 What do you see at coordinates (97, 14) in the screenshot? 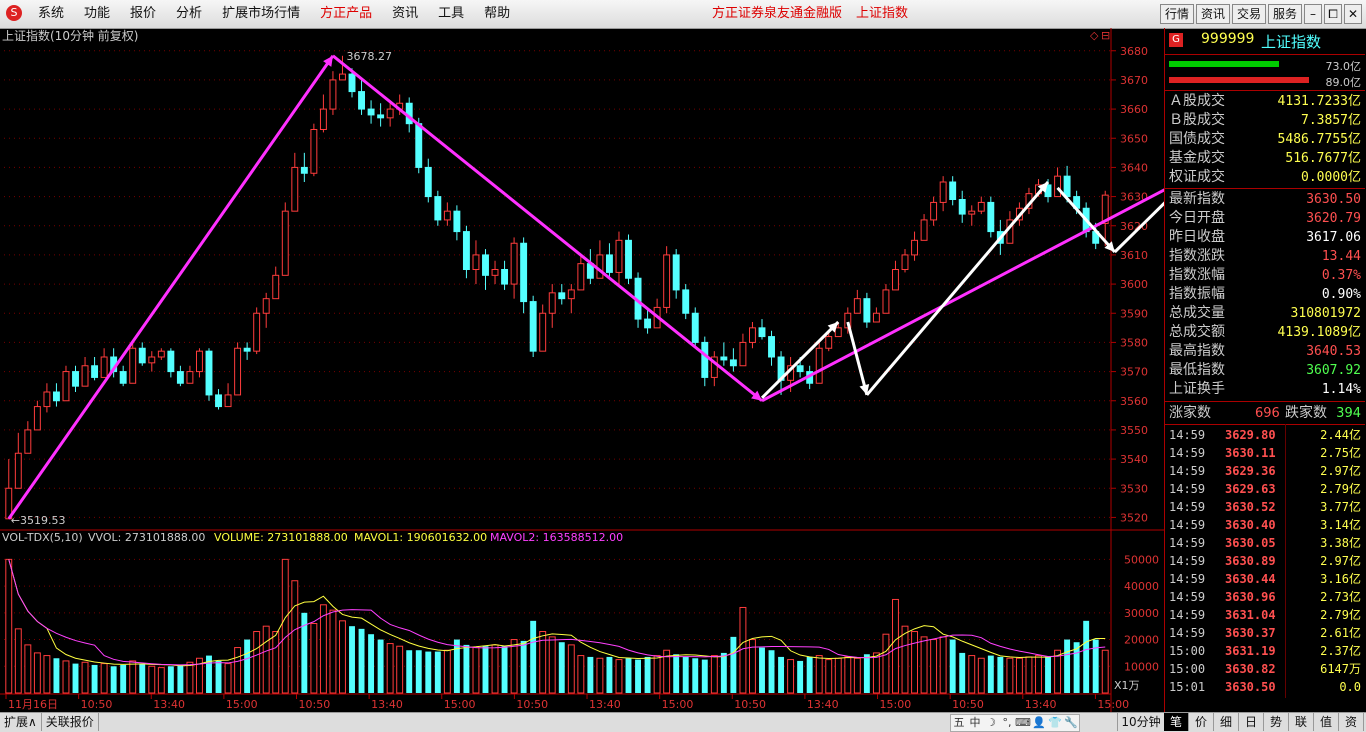
I see `menu-item-1: 功能` at bounding box center [97, 14].